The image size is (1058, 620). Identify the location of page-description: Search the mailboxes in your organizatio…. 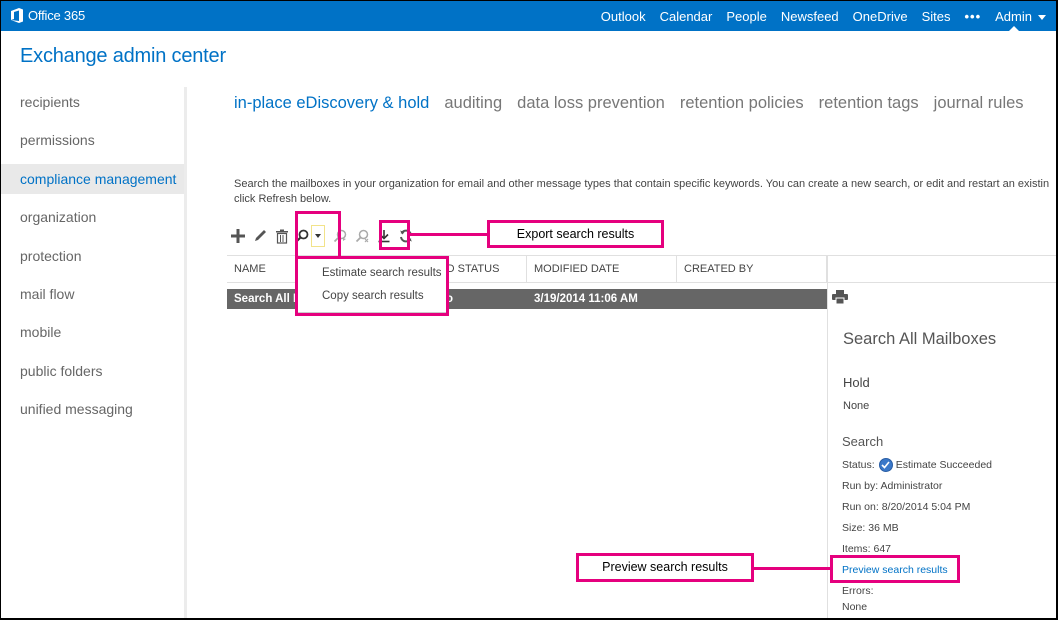
(645, 192).